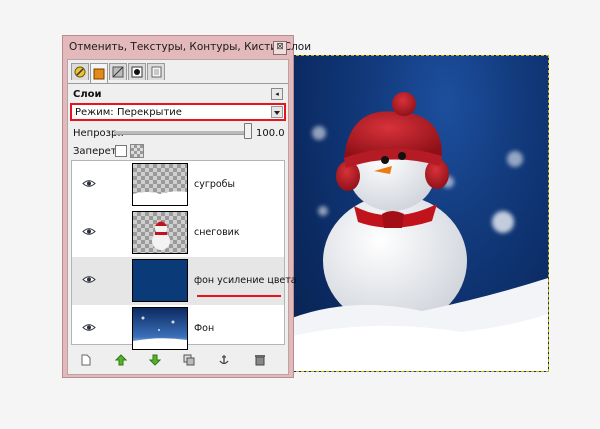  I want to click on raise-layer-icon, so click(121, 360).